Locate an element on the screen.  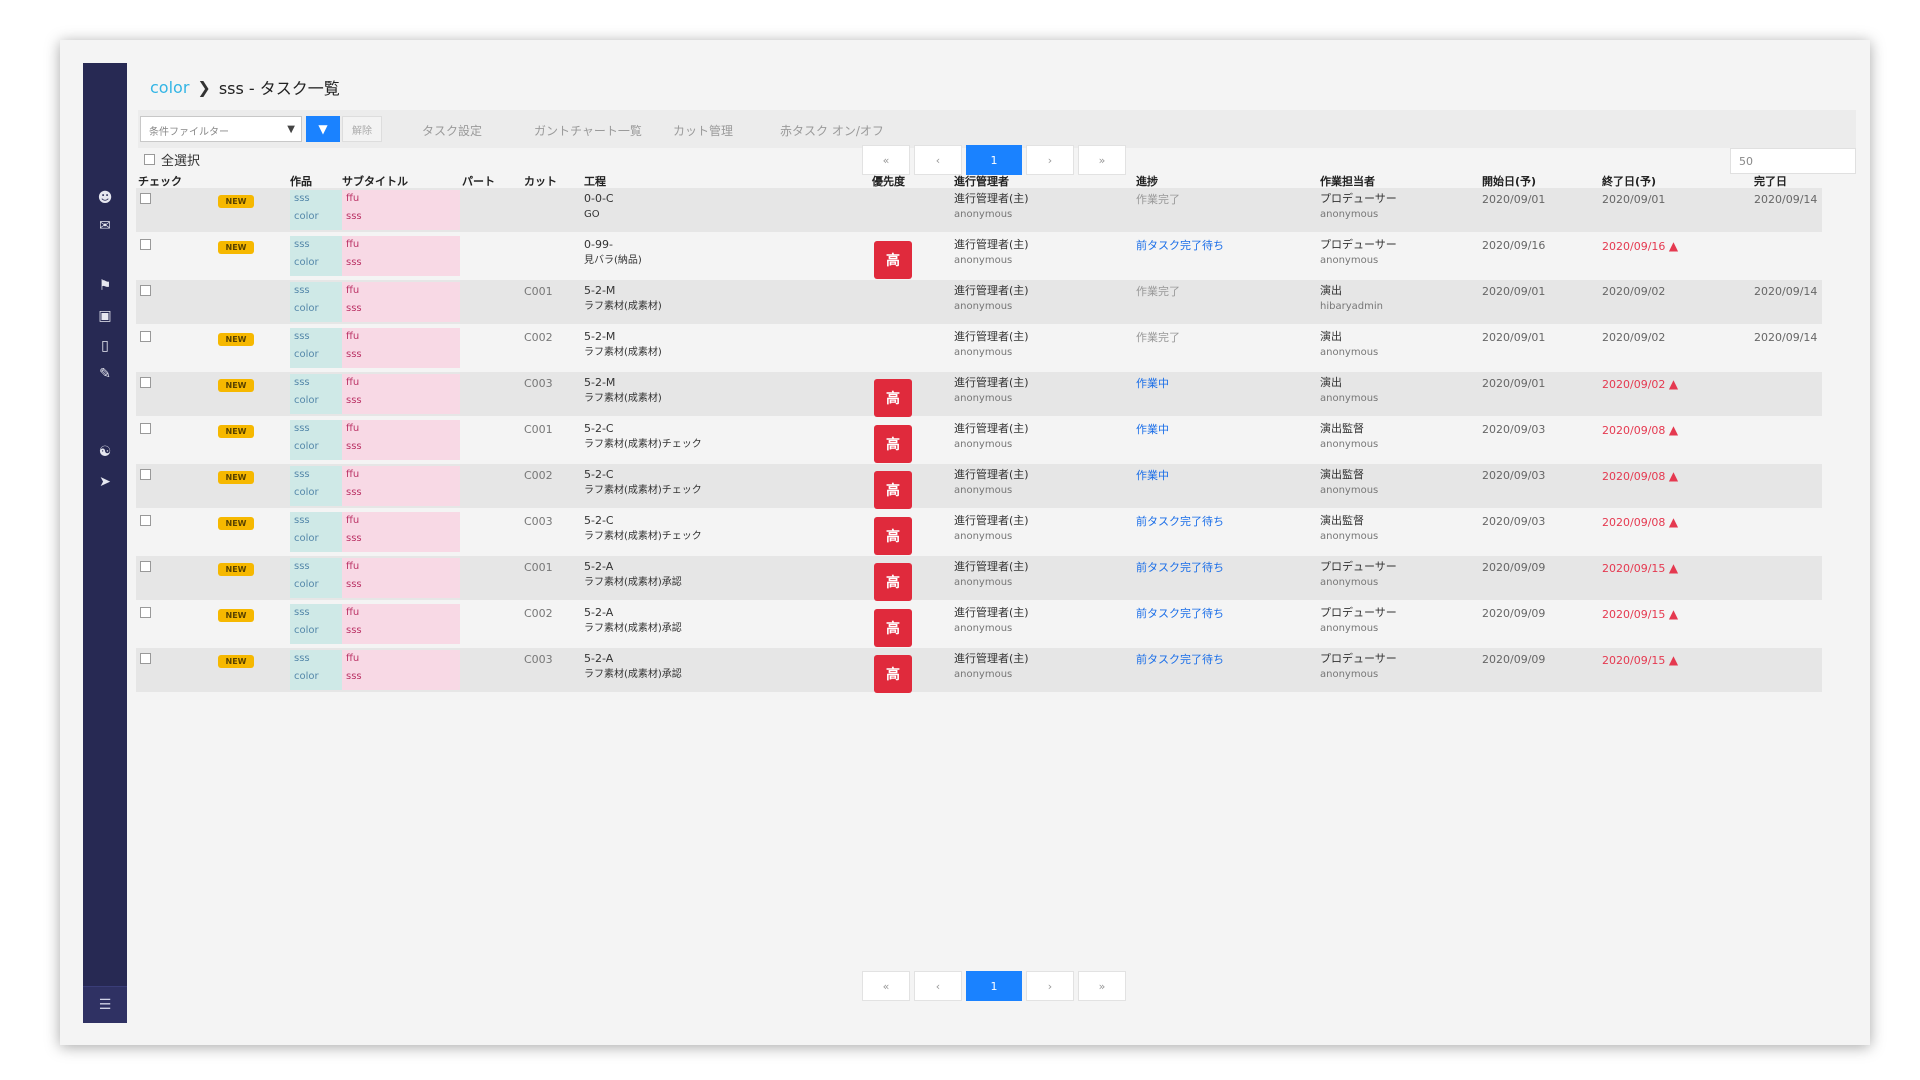
page-next-button: › is located at coordinates (1050, 986).